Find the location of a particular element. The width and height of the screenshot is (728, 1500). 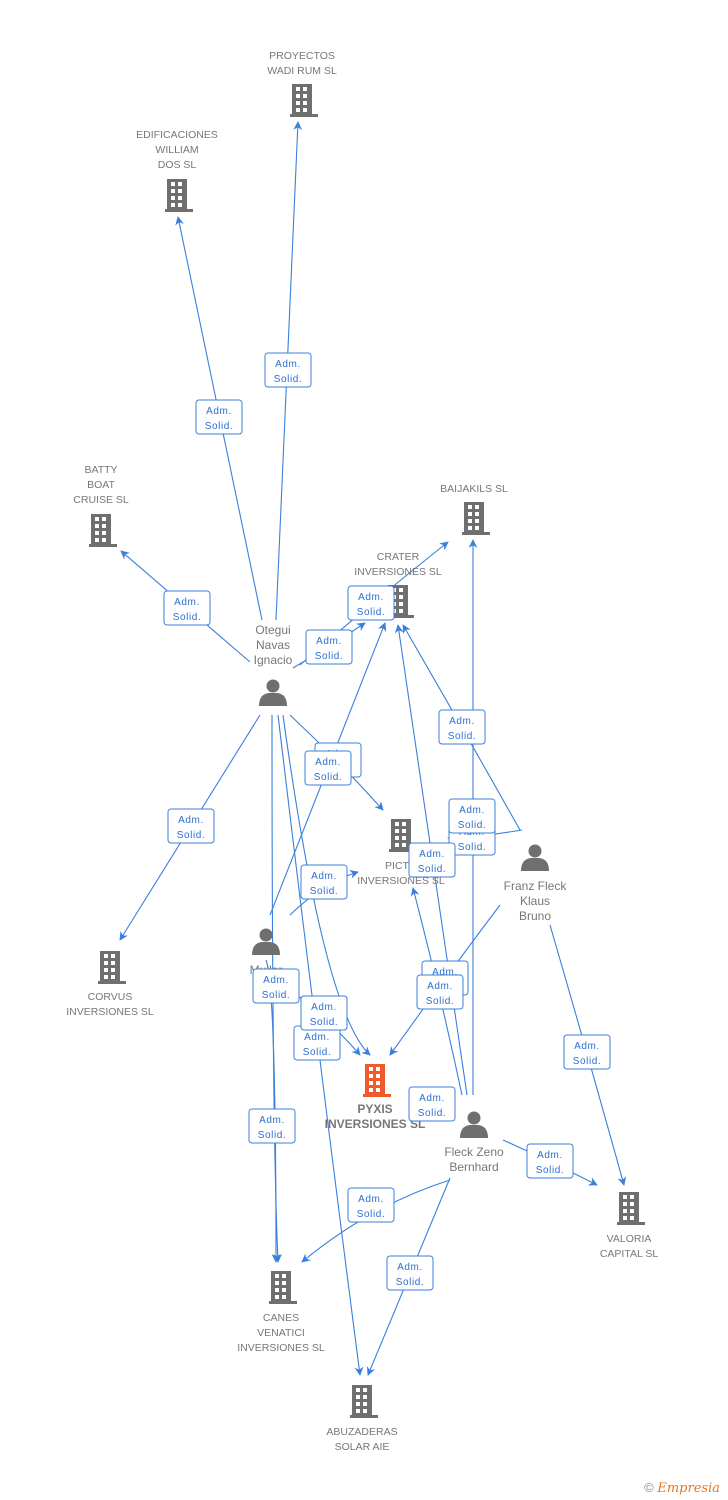

node-valoria: VALORIA CAPITAL SL is located at coordinates (629, 1226).